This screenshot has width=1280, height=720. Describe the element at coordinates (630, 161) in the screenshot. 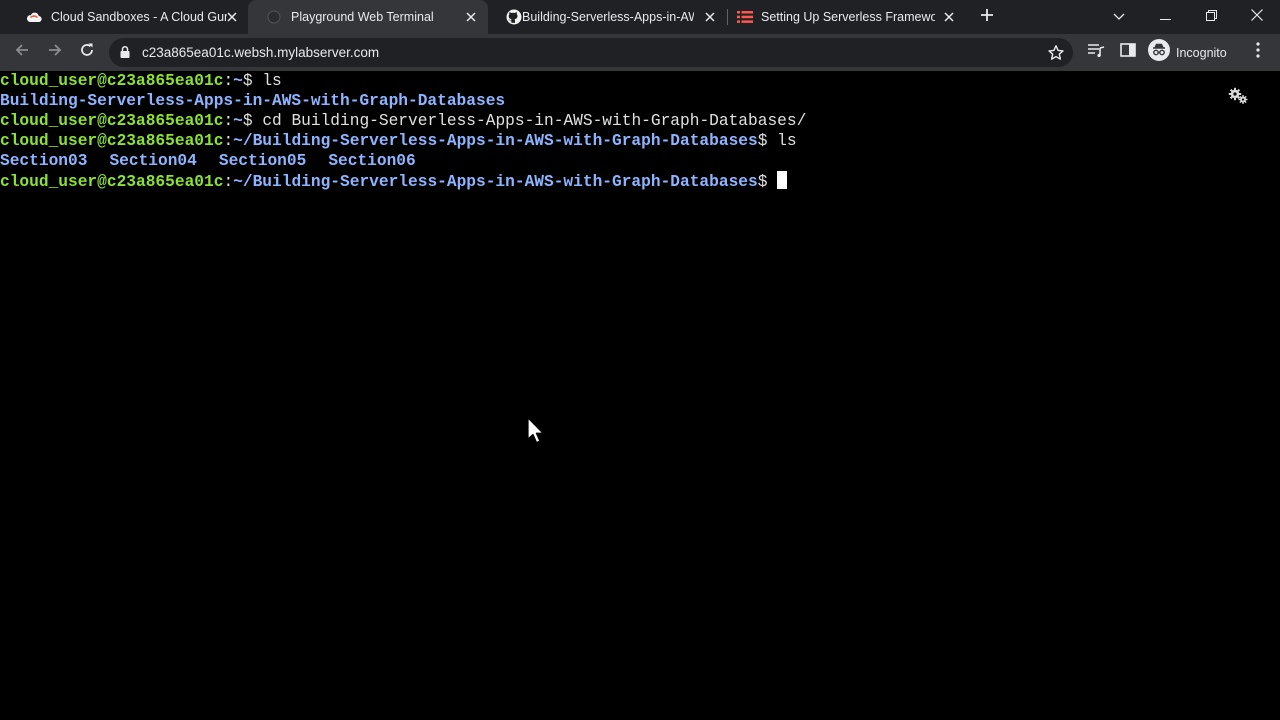

I see `terminal-line: Section03 Section04 Section05 Section06` at that location.